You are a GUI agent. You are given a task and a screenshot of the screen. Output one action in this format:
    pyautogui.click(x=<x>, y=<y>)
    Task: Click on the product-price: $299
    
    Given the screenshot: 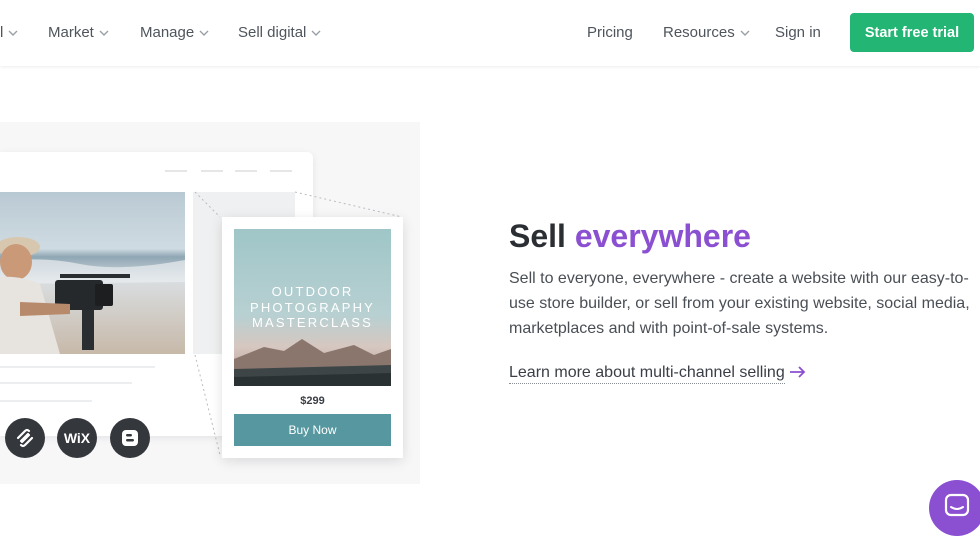 What is the action you would take?
    pyautogui.click(x=312, y=401)
    